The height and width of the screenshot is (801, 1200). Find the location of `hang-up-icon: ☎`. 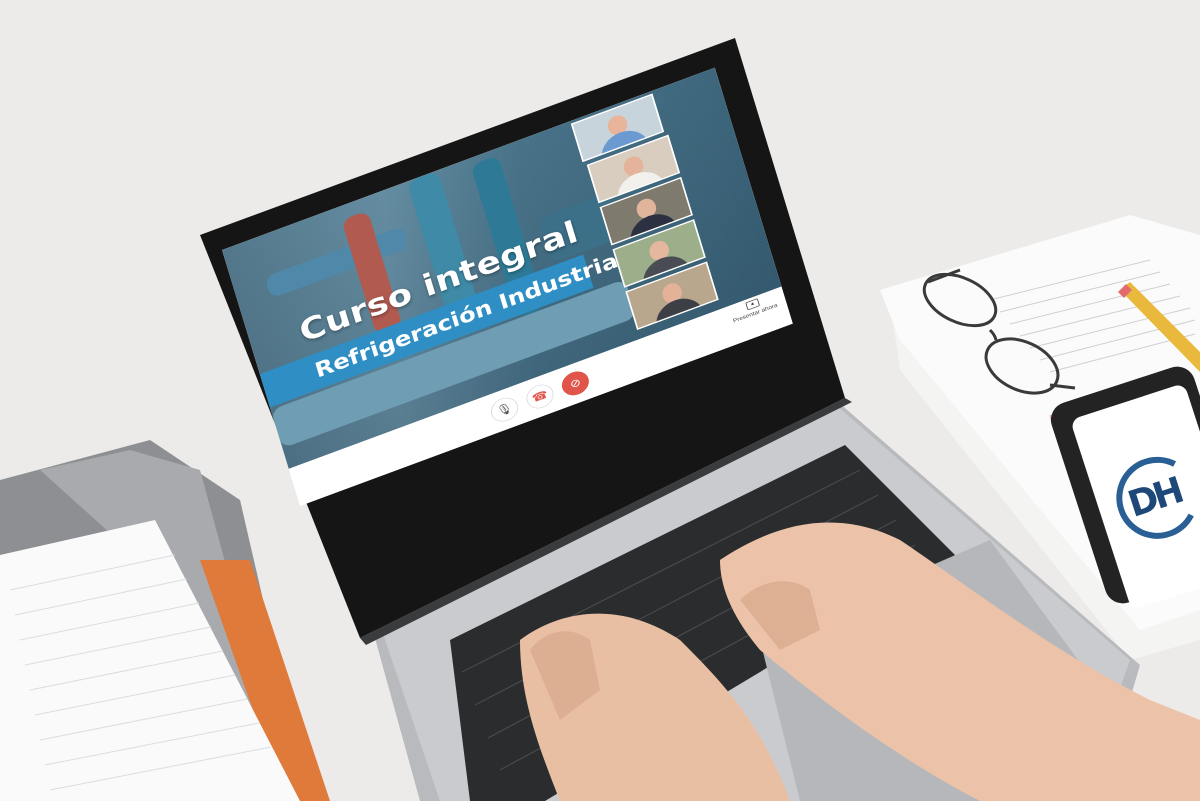

hang-up-icon: ☎ is located at coordinates (540, 397).